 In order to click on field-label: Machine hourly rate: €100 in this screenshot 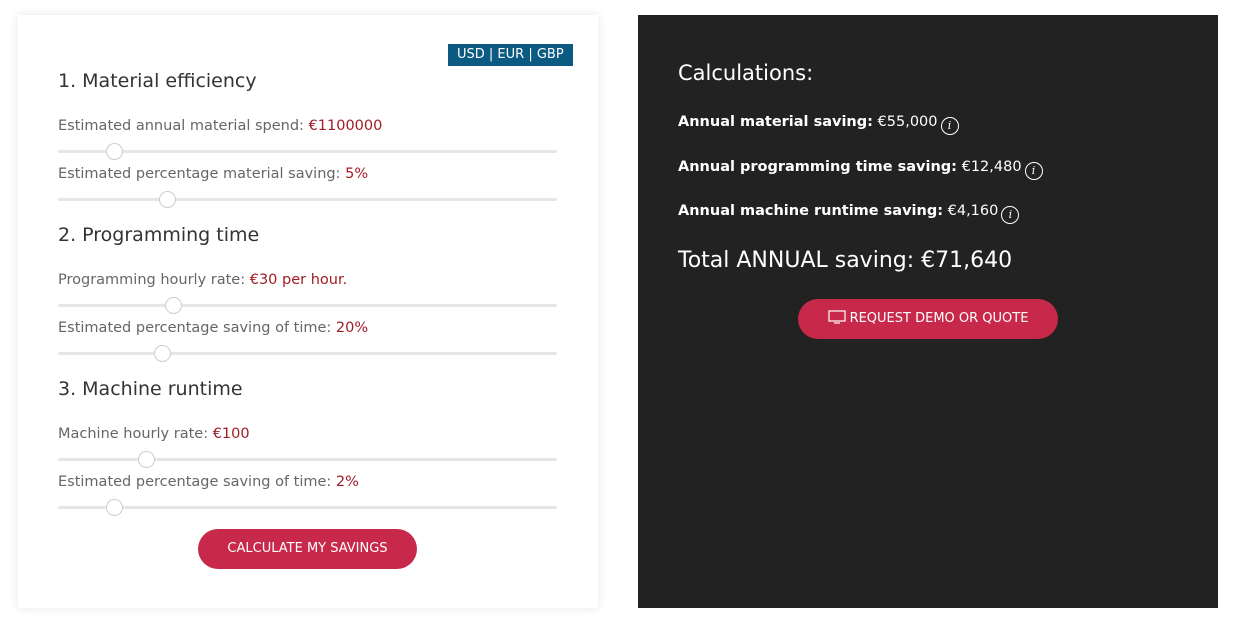, I will do `click(154, 434)`.